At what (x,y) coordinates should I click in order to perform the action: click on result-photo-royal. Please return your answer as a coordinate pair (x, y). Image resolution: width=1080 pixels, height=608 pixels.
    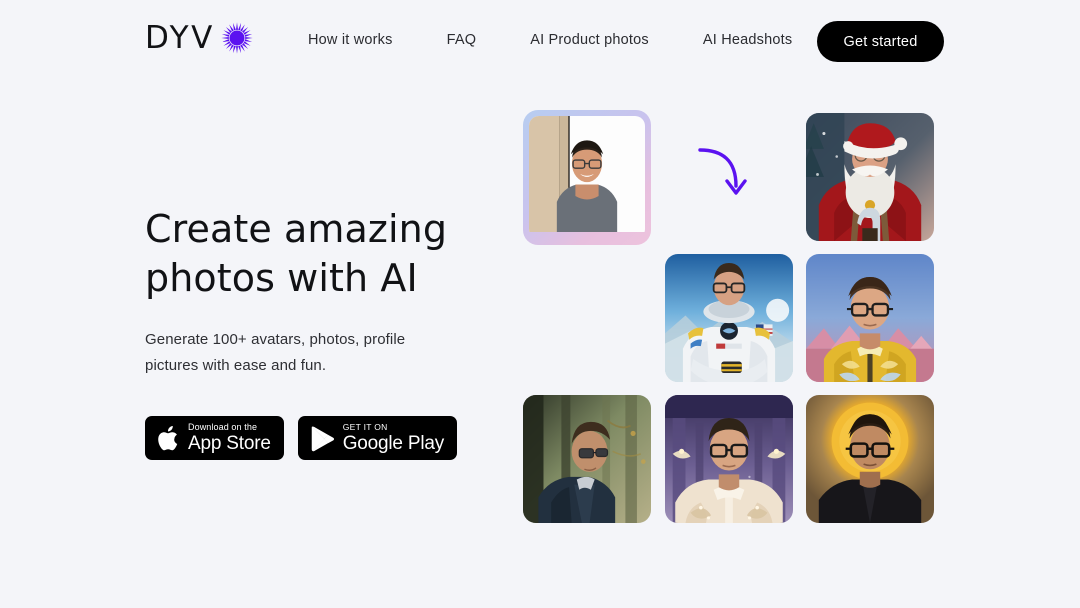
    Looking at the image, I should click on (870, 318).